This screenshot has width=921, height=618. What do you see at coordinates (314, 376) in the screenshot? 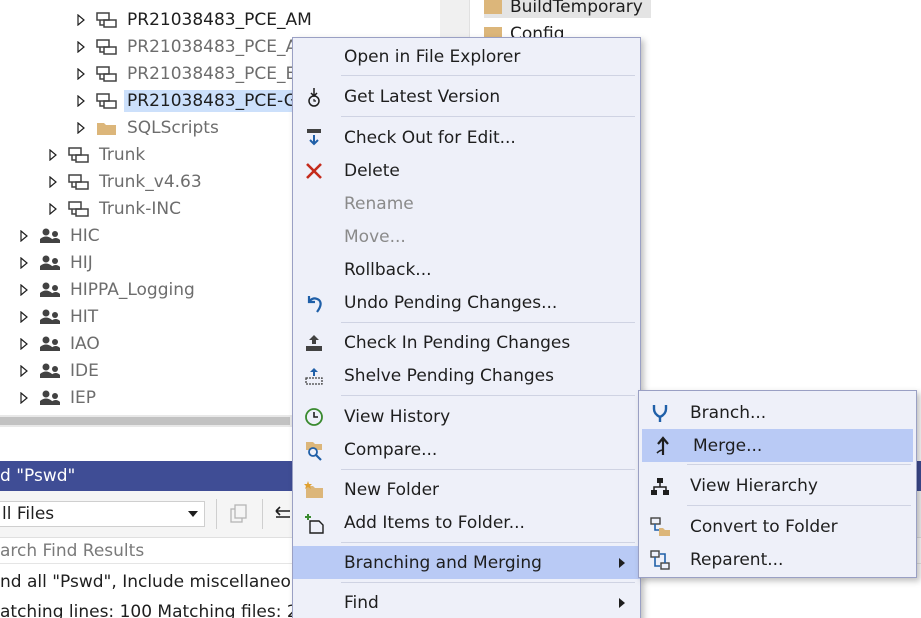
I see `shelve-icon` at bounding box center [314, 376].